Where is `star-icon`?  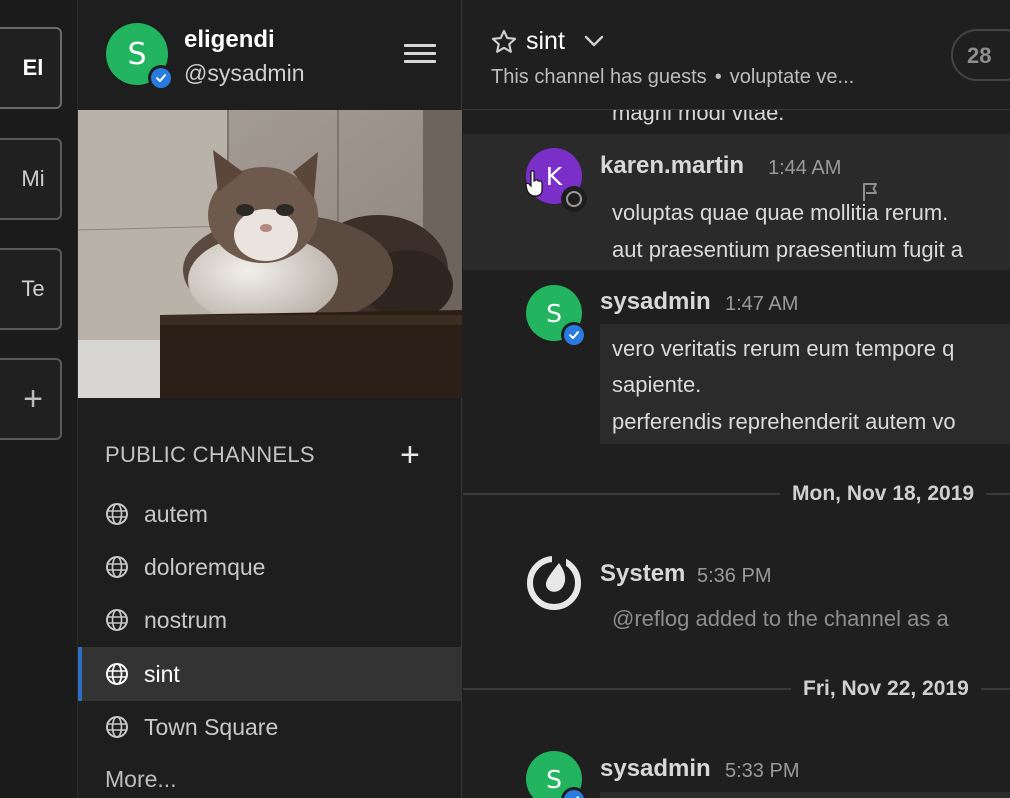 star-icon is located at coordinates (504, 42).